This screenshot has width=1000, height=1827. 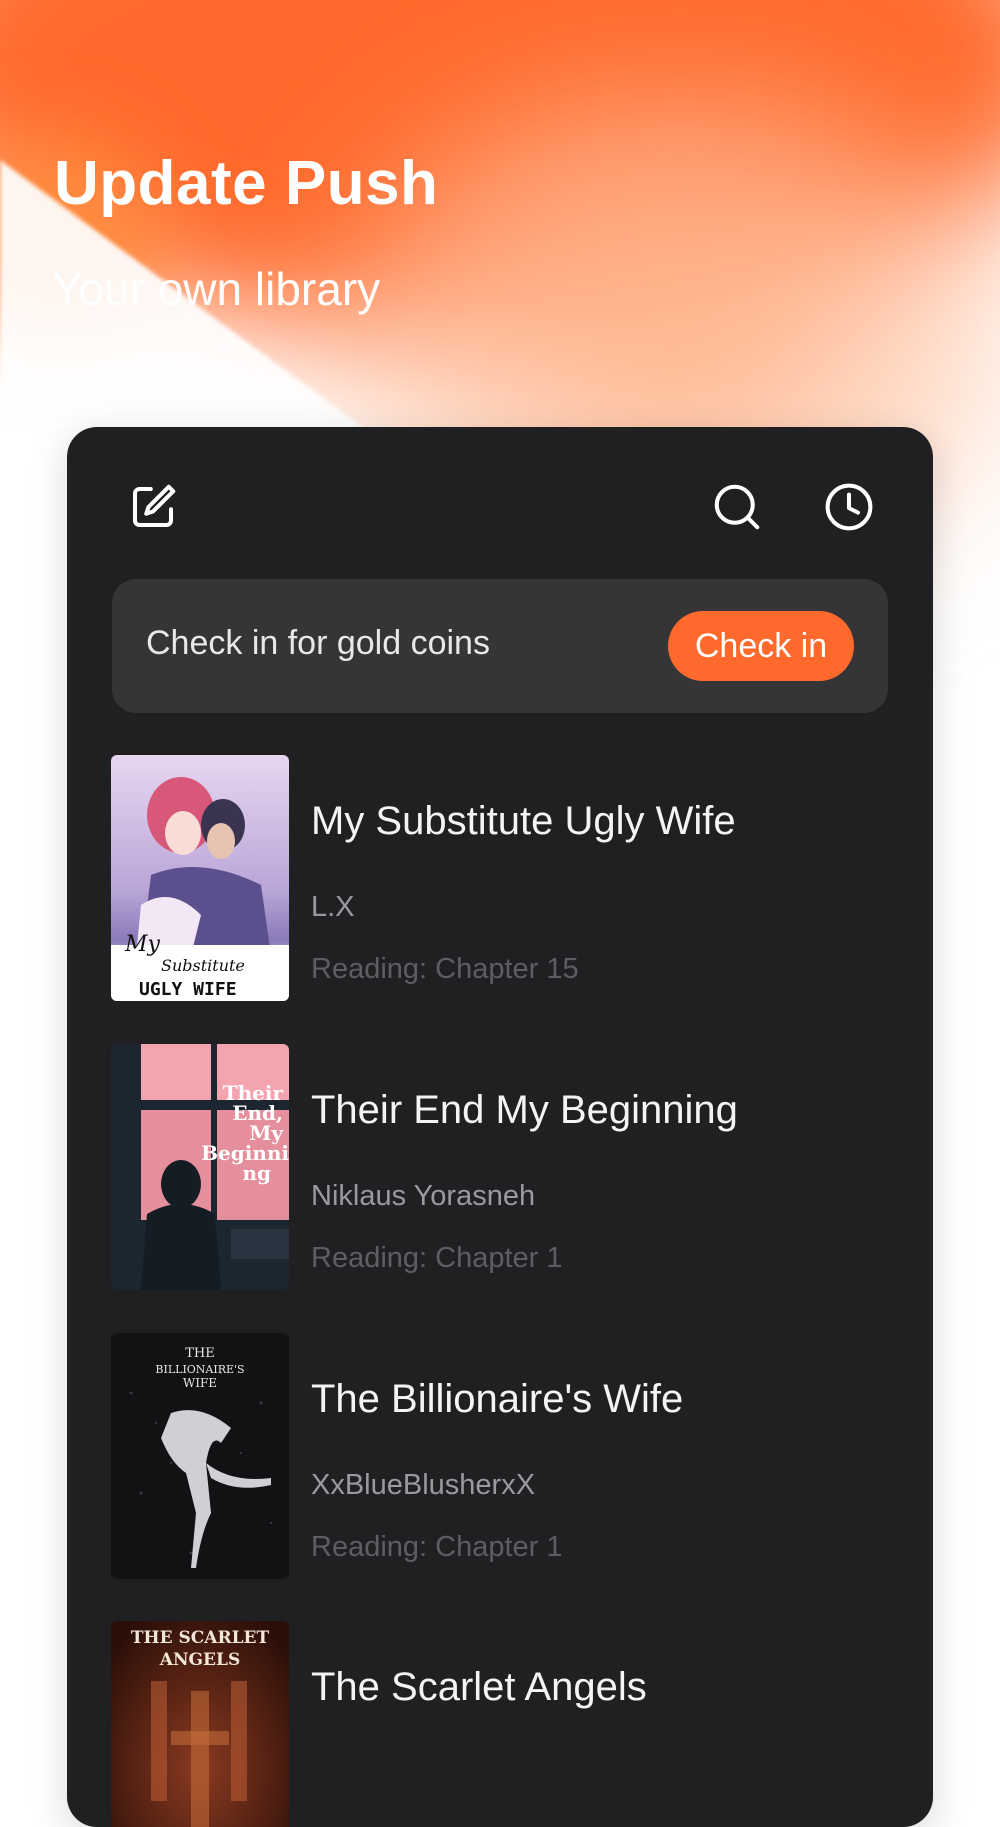 What do you see at coordinates (200, 1353) in the screenshot?
I see `cover-text: THE` at bounding box center [200, 1353].